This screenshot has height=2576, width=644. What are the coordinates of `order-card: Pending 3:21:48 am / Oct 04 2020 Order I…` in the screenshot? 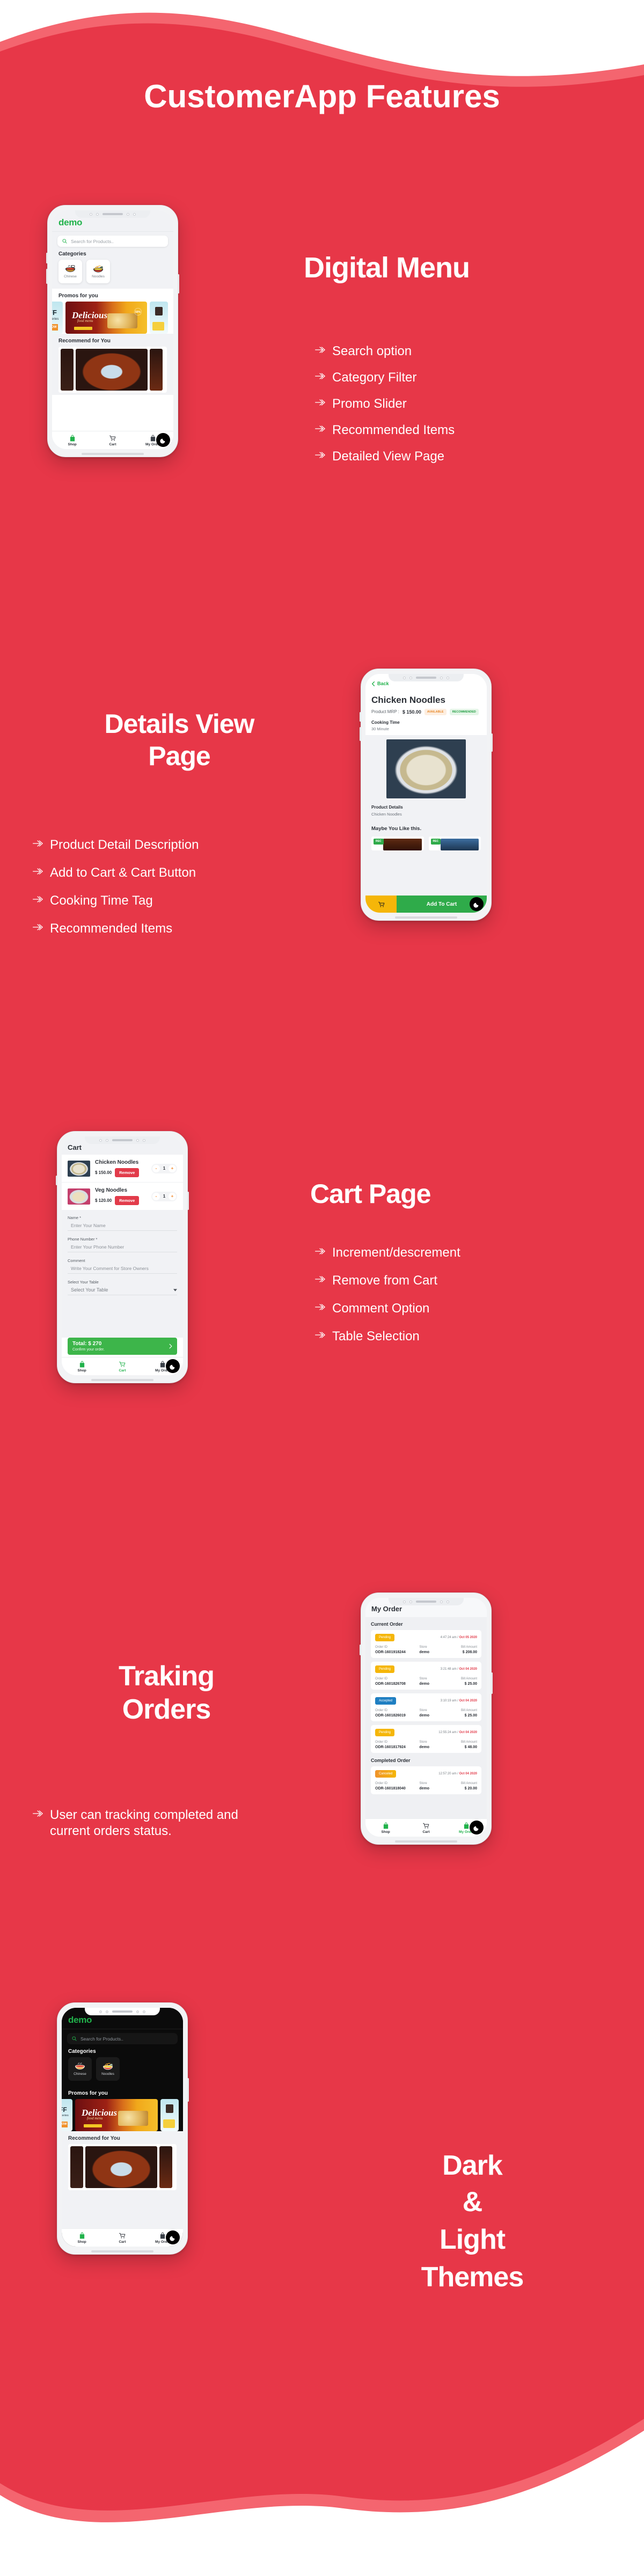 It's located at (426, 1676).